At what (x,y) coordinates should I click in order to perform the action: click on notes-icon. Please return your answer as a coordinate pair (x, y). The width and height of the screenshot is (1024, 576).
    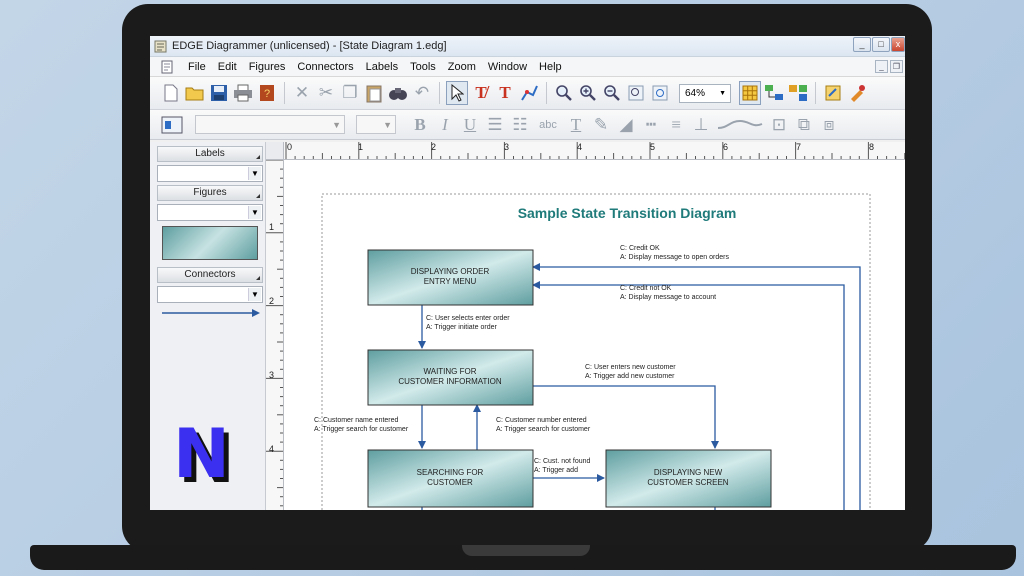
    Looking at the image, I should click on (833, 93).